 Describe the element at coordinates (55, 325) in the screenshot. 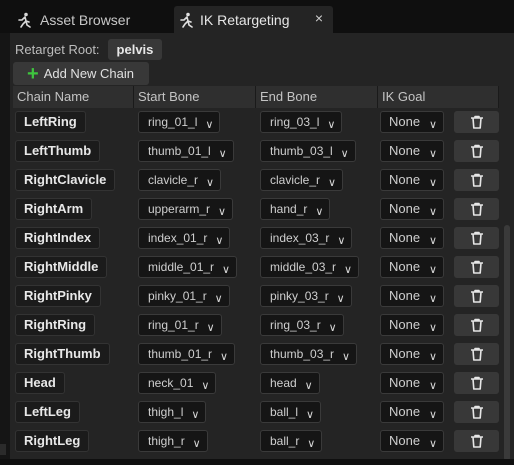

I see `chain-name: RightRing` at that location.